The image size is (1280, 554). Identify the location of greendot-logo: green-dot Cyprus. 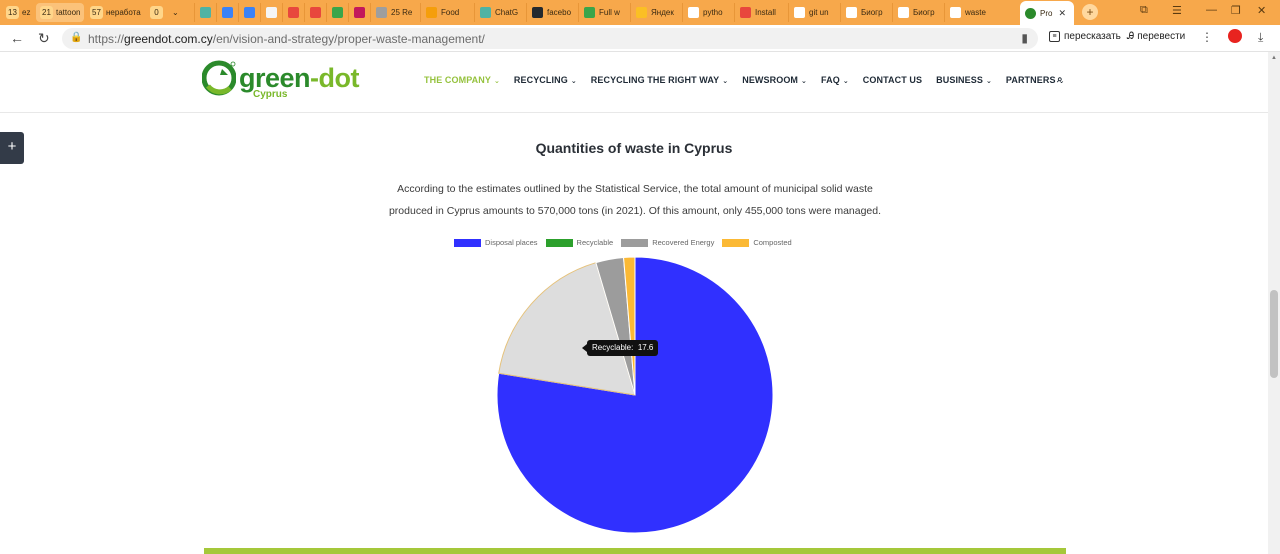
(282, 80).